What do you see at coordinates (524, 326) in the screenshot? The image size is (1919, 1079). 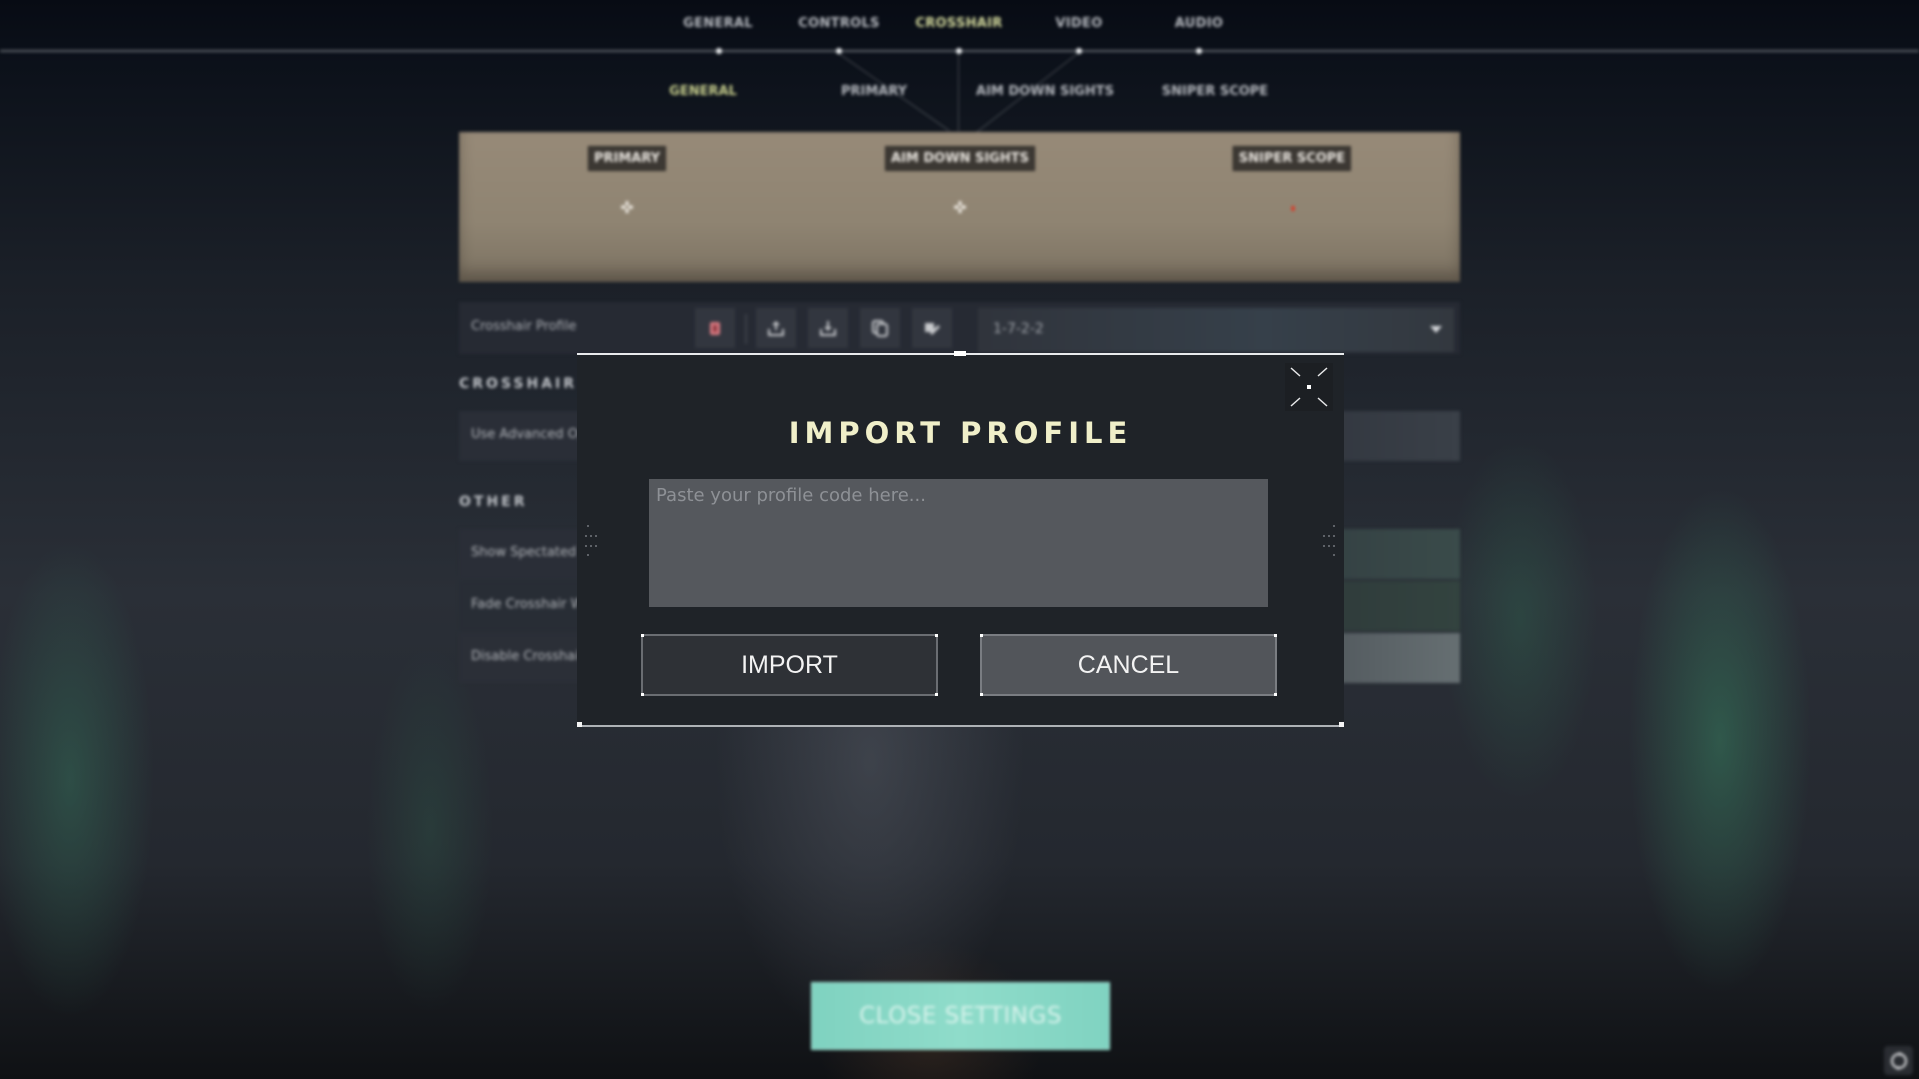 I see `crosshair-profile-label: Crosshair Profile` at bounding box center [524, 326].